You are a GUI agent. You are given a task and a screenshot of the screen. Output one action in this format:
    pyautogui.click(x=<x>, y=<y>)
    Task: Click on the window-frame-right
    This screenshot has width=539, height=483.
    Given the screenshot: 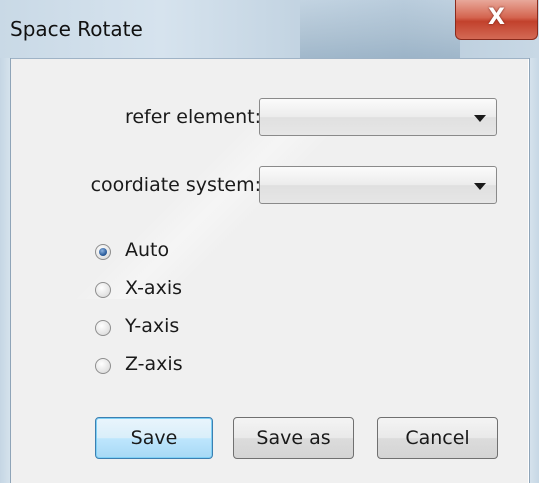 What is the action you would take?
    pyautogui.click(x=534, y=270)
    